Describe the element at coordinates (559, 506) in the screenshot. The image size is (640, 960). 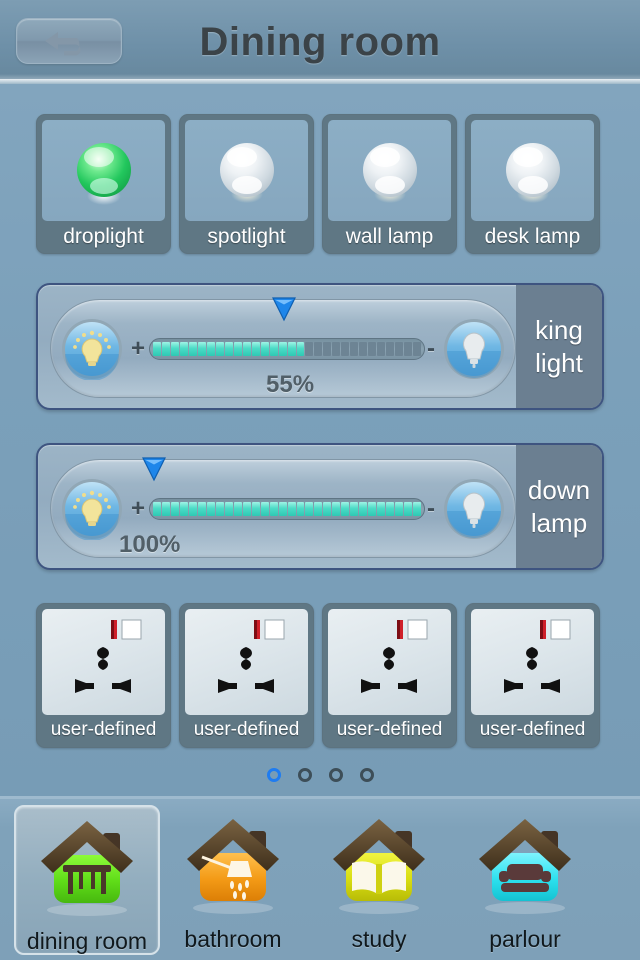
I see `dimmer-name-down-lamp: down lamp` at that location.